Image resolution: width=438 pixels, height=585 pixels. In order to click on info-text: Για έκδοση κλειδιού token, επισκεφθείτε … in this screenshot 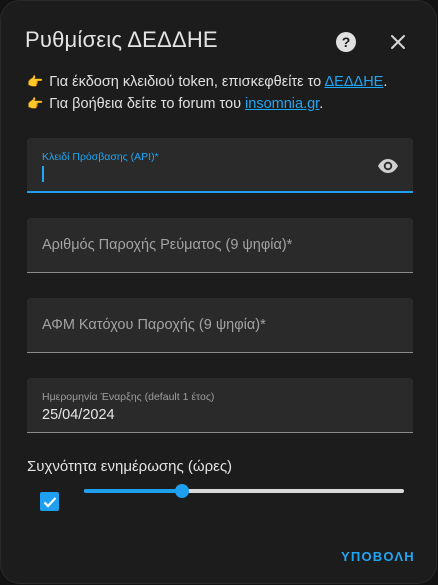, I will do `click(185, 82)`.